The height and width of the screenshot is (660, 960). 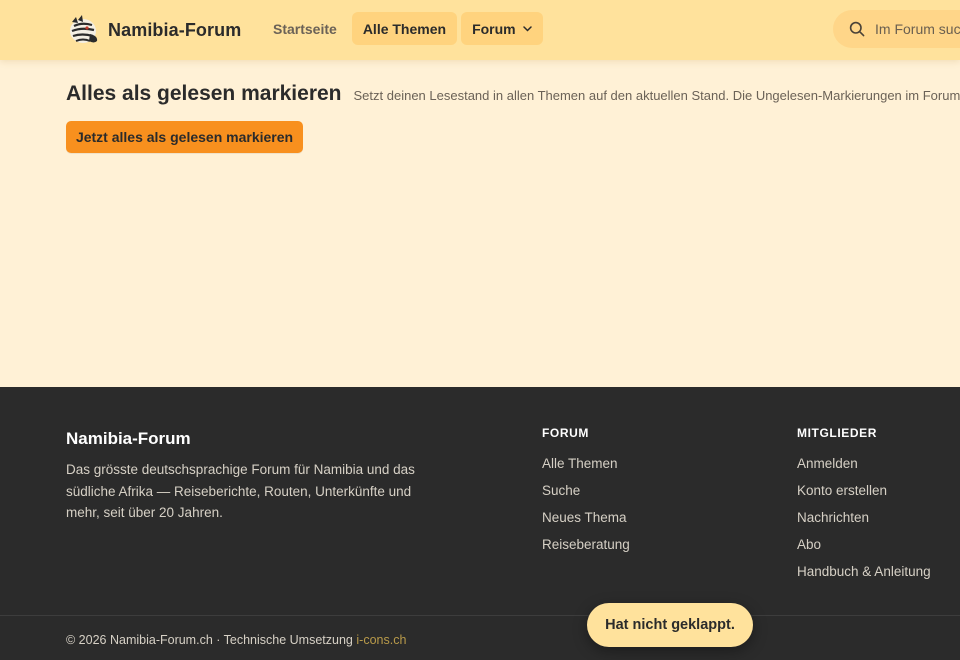 I want to click on footer-heading-members: MITGLIEDER, so click(x=837, y=433).